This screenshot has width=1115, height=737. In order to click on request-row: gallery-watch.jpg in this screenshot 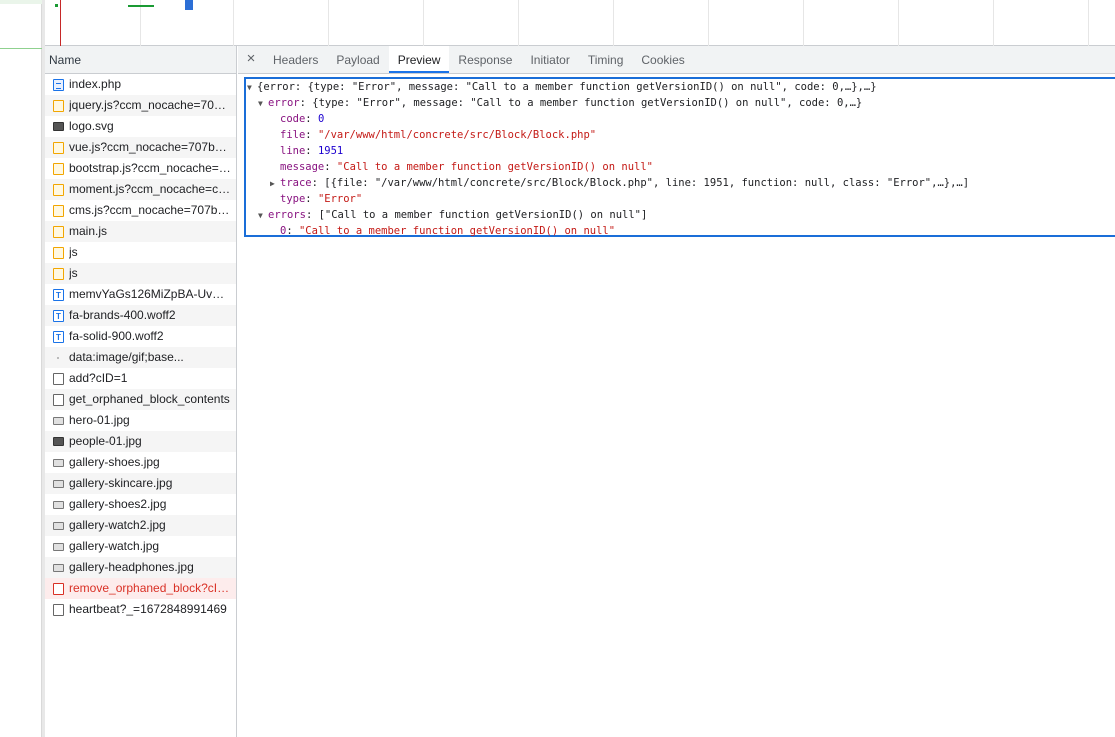, I will do `click(140, 546)`.